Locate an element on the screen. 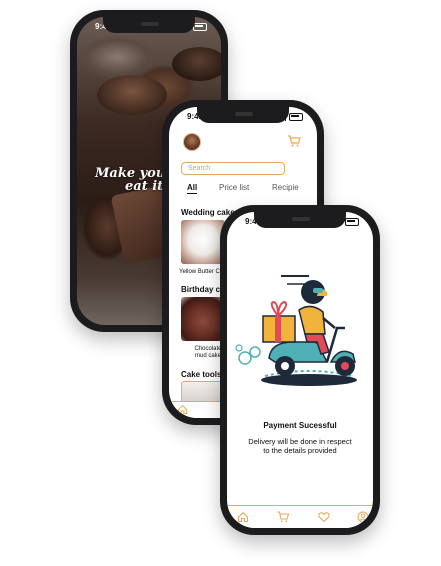 Image resolution: width=441 pixels, height=566 pixels. profile-icon is located at coordinates (363, 517).